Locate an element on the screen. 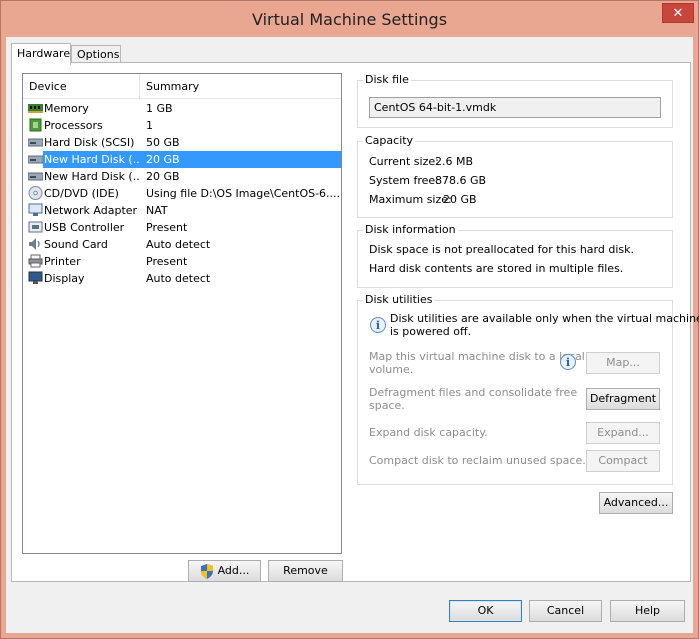 This screenshot has width=699, height=639. printer-icon is located at coordinates (35, 261).